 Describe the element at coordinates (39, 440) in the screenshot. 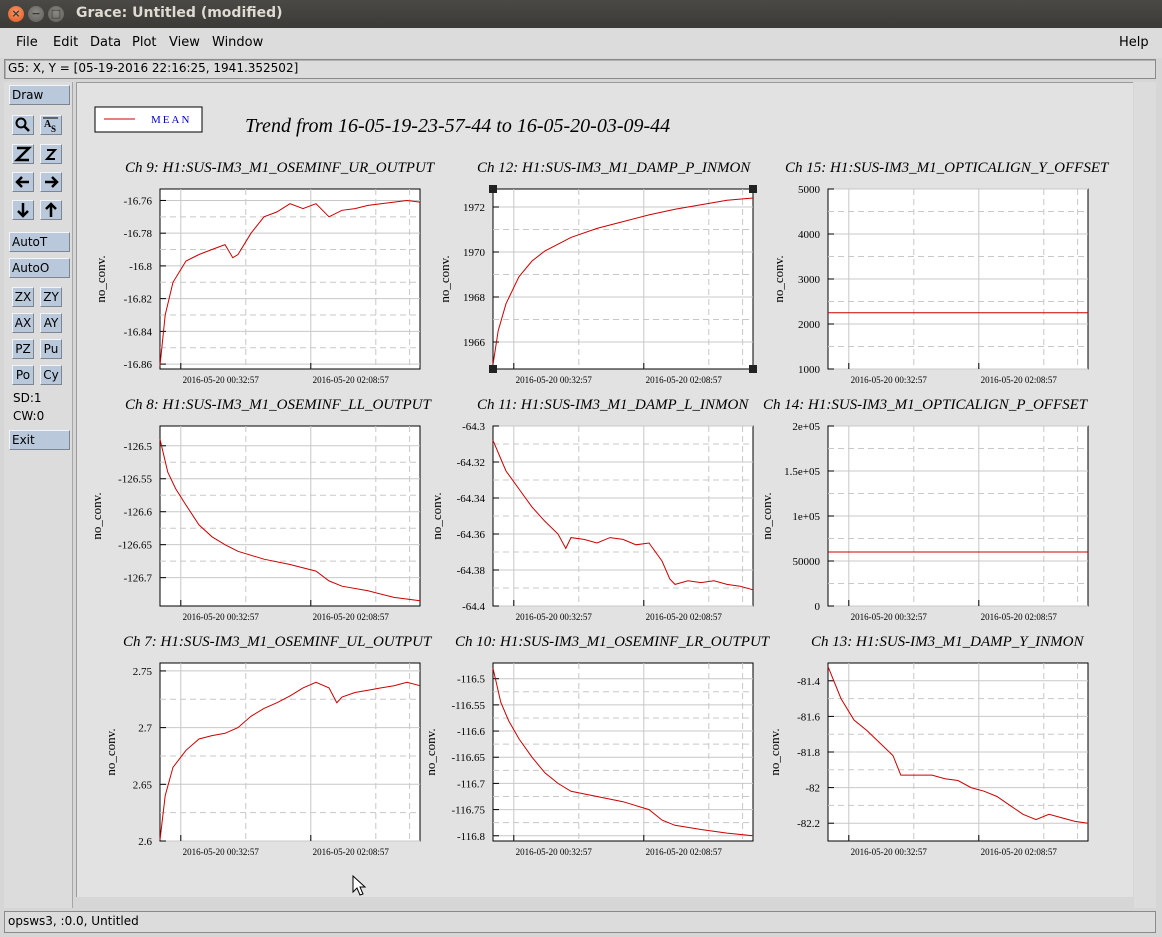

I see `exit-button: Exit` at that location.